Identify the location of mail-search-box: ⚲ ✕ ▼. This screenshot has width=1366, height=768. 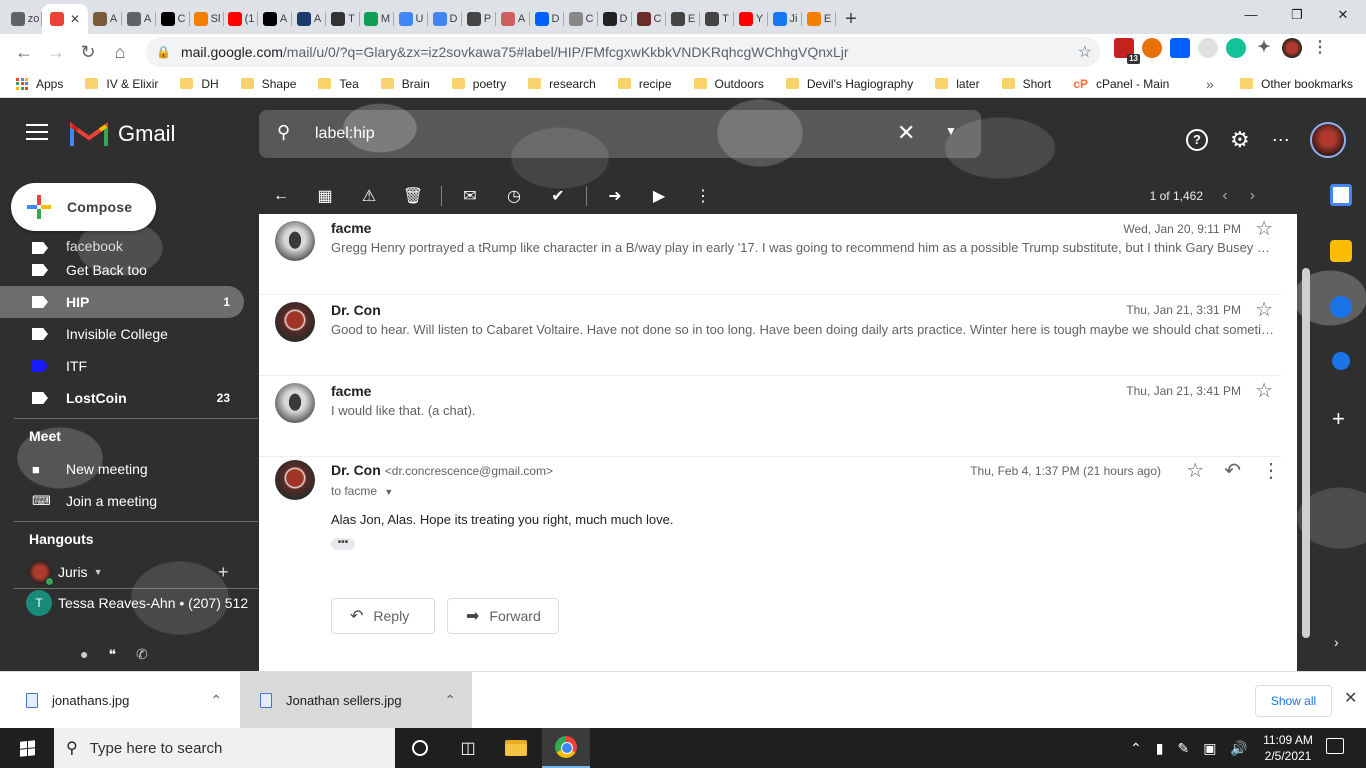
(620, 134).